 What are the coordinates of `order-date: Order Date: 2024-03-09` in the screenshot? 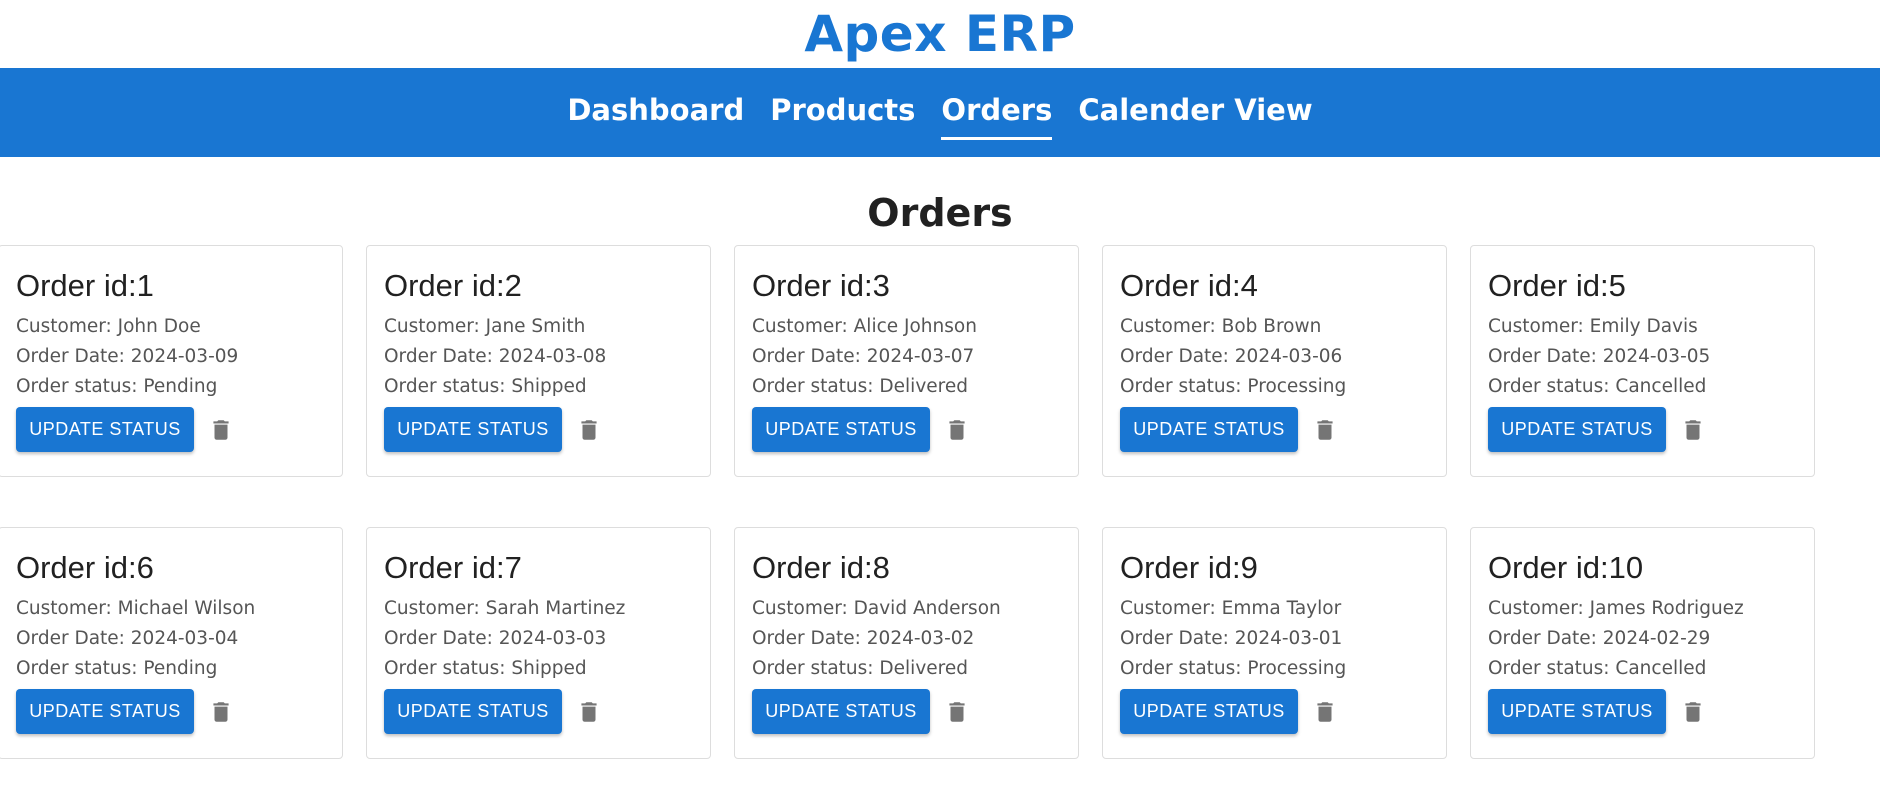 It's located at (127, 356).